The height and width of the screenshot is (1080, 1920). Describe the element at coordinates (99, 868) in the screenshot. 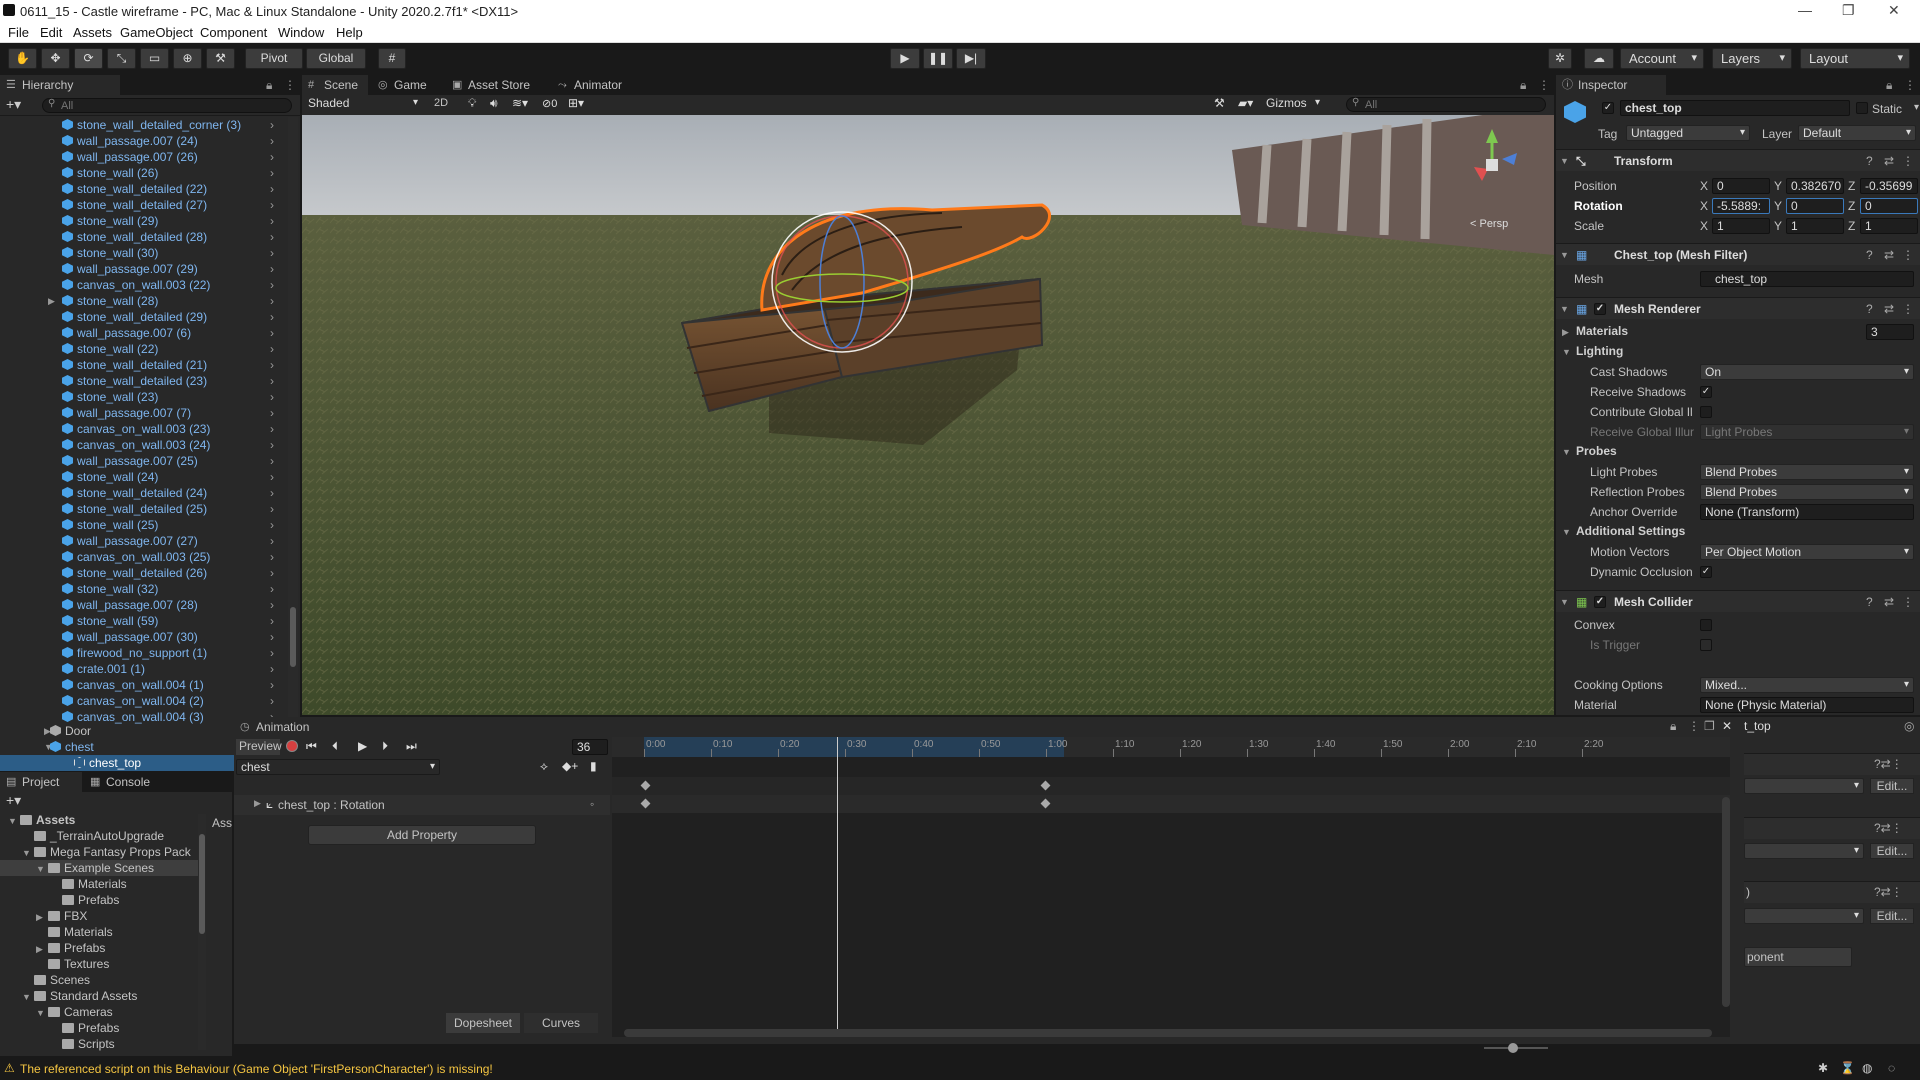

I see `project-folder-item: ▼ Example Scenes` at that location.